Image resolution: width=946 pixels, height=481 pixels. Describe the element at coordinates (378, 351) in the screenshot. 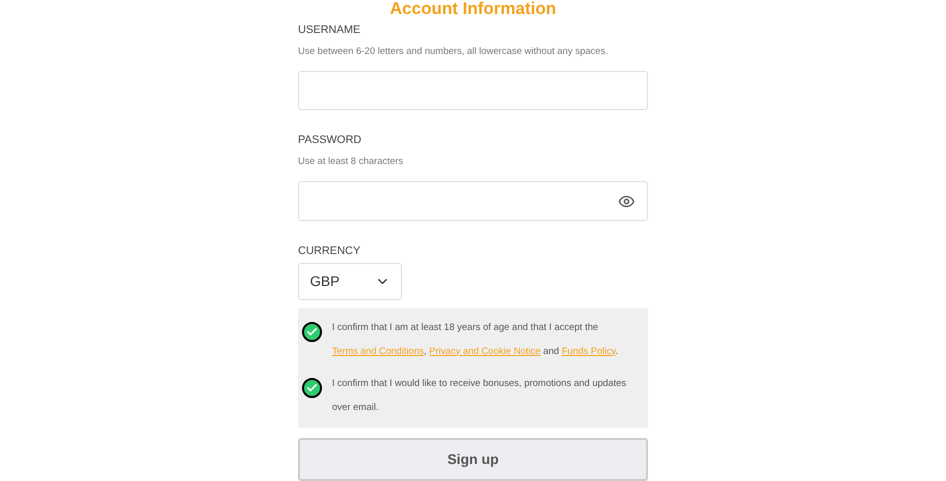

I see `link: Terms and Conditions` at that location.